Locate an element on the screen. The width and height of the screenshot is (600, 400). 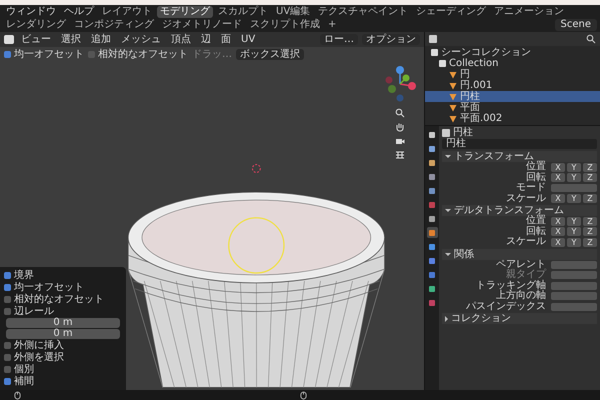
select-dropdown: ボックス選択 is located at coordinates (270, 54).